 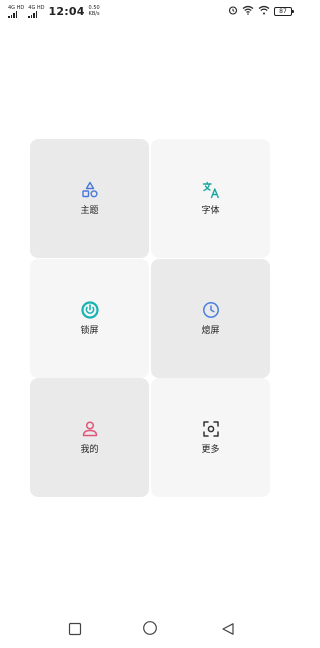 I want to click on sim1-signal: 4G HD, so click(x=16, y=11).